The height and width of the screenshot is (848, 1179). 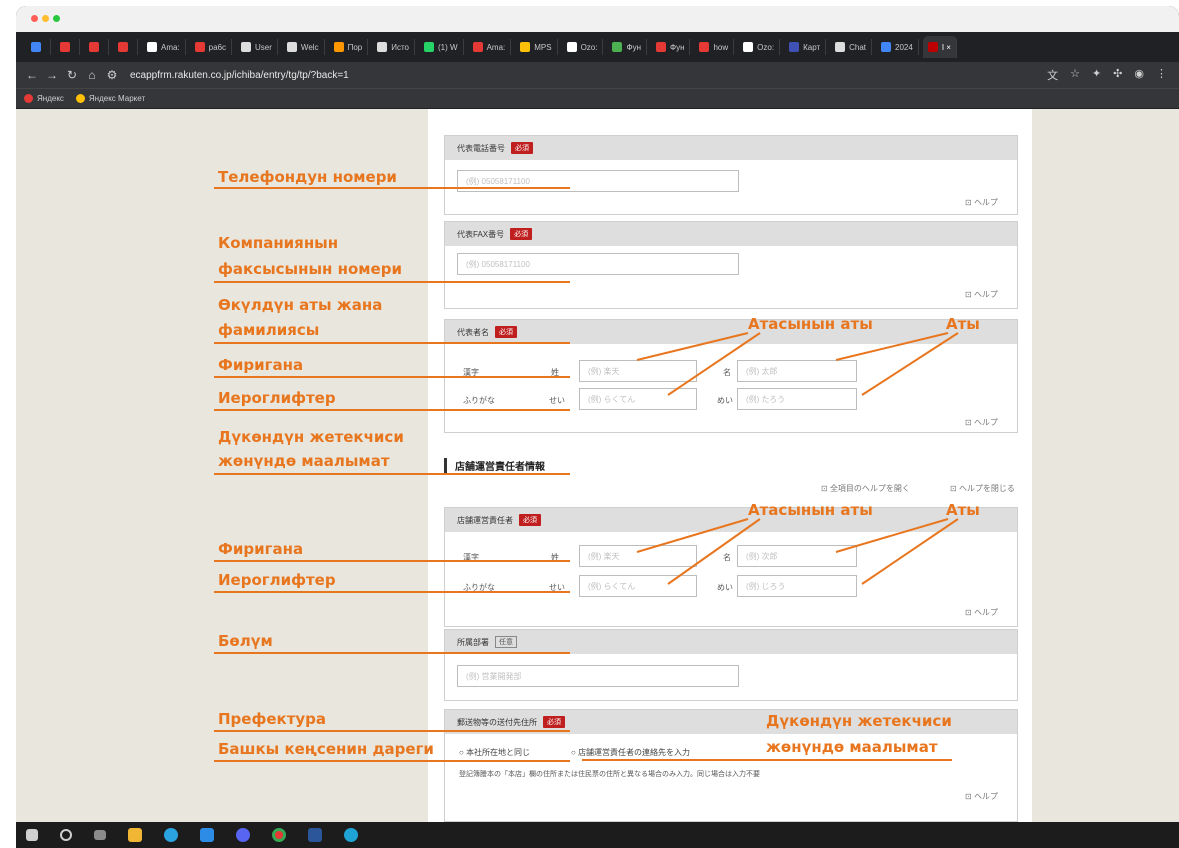 I want to click on browser-tab: Chat, so click(x=851, y=47).